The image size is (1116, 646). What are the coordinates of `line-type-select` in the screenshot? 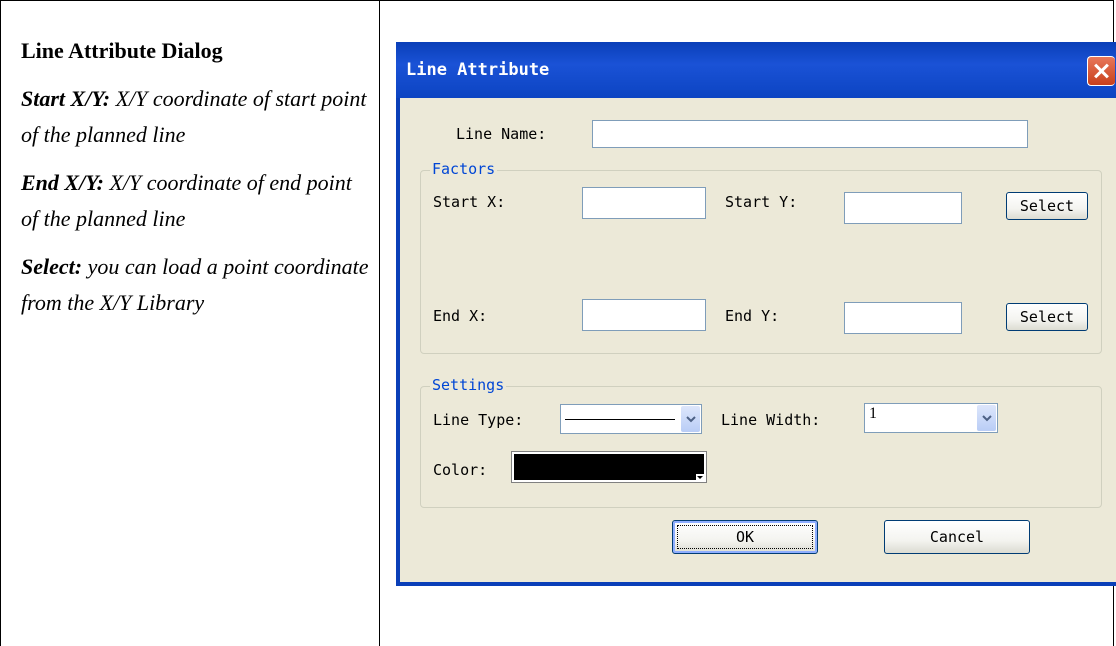 It's located at (631, 419).